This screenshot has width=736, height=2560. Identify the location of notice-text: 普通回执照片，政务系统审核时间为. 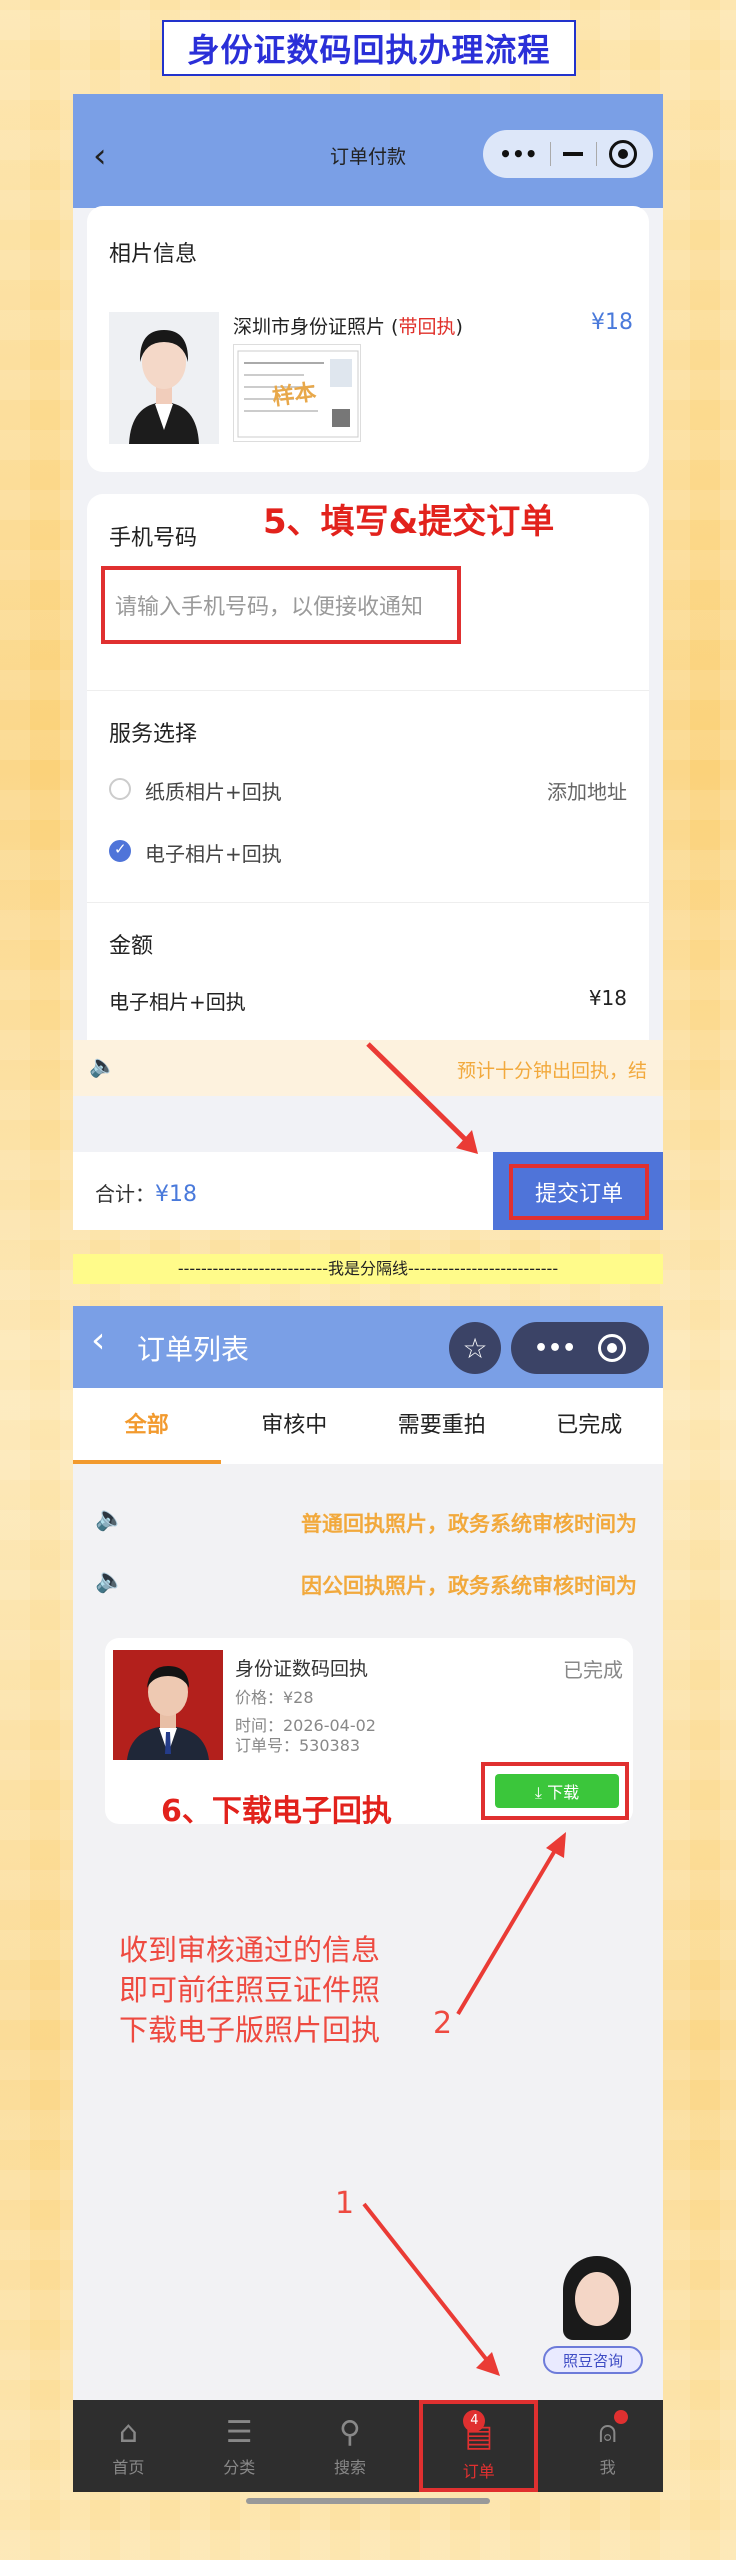
(469, 1524).